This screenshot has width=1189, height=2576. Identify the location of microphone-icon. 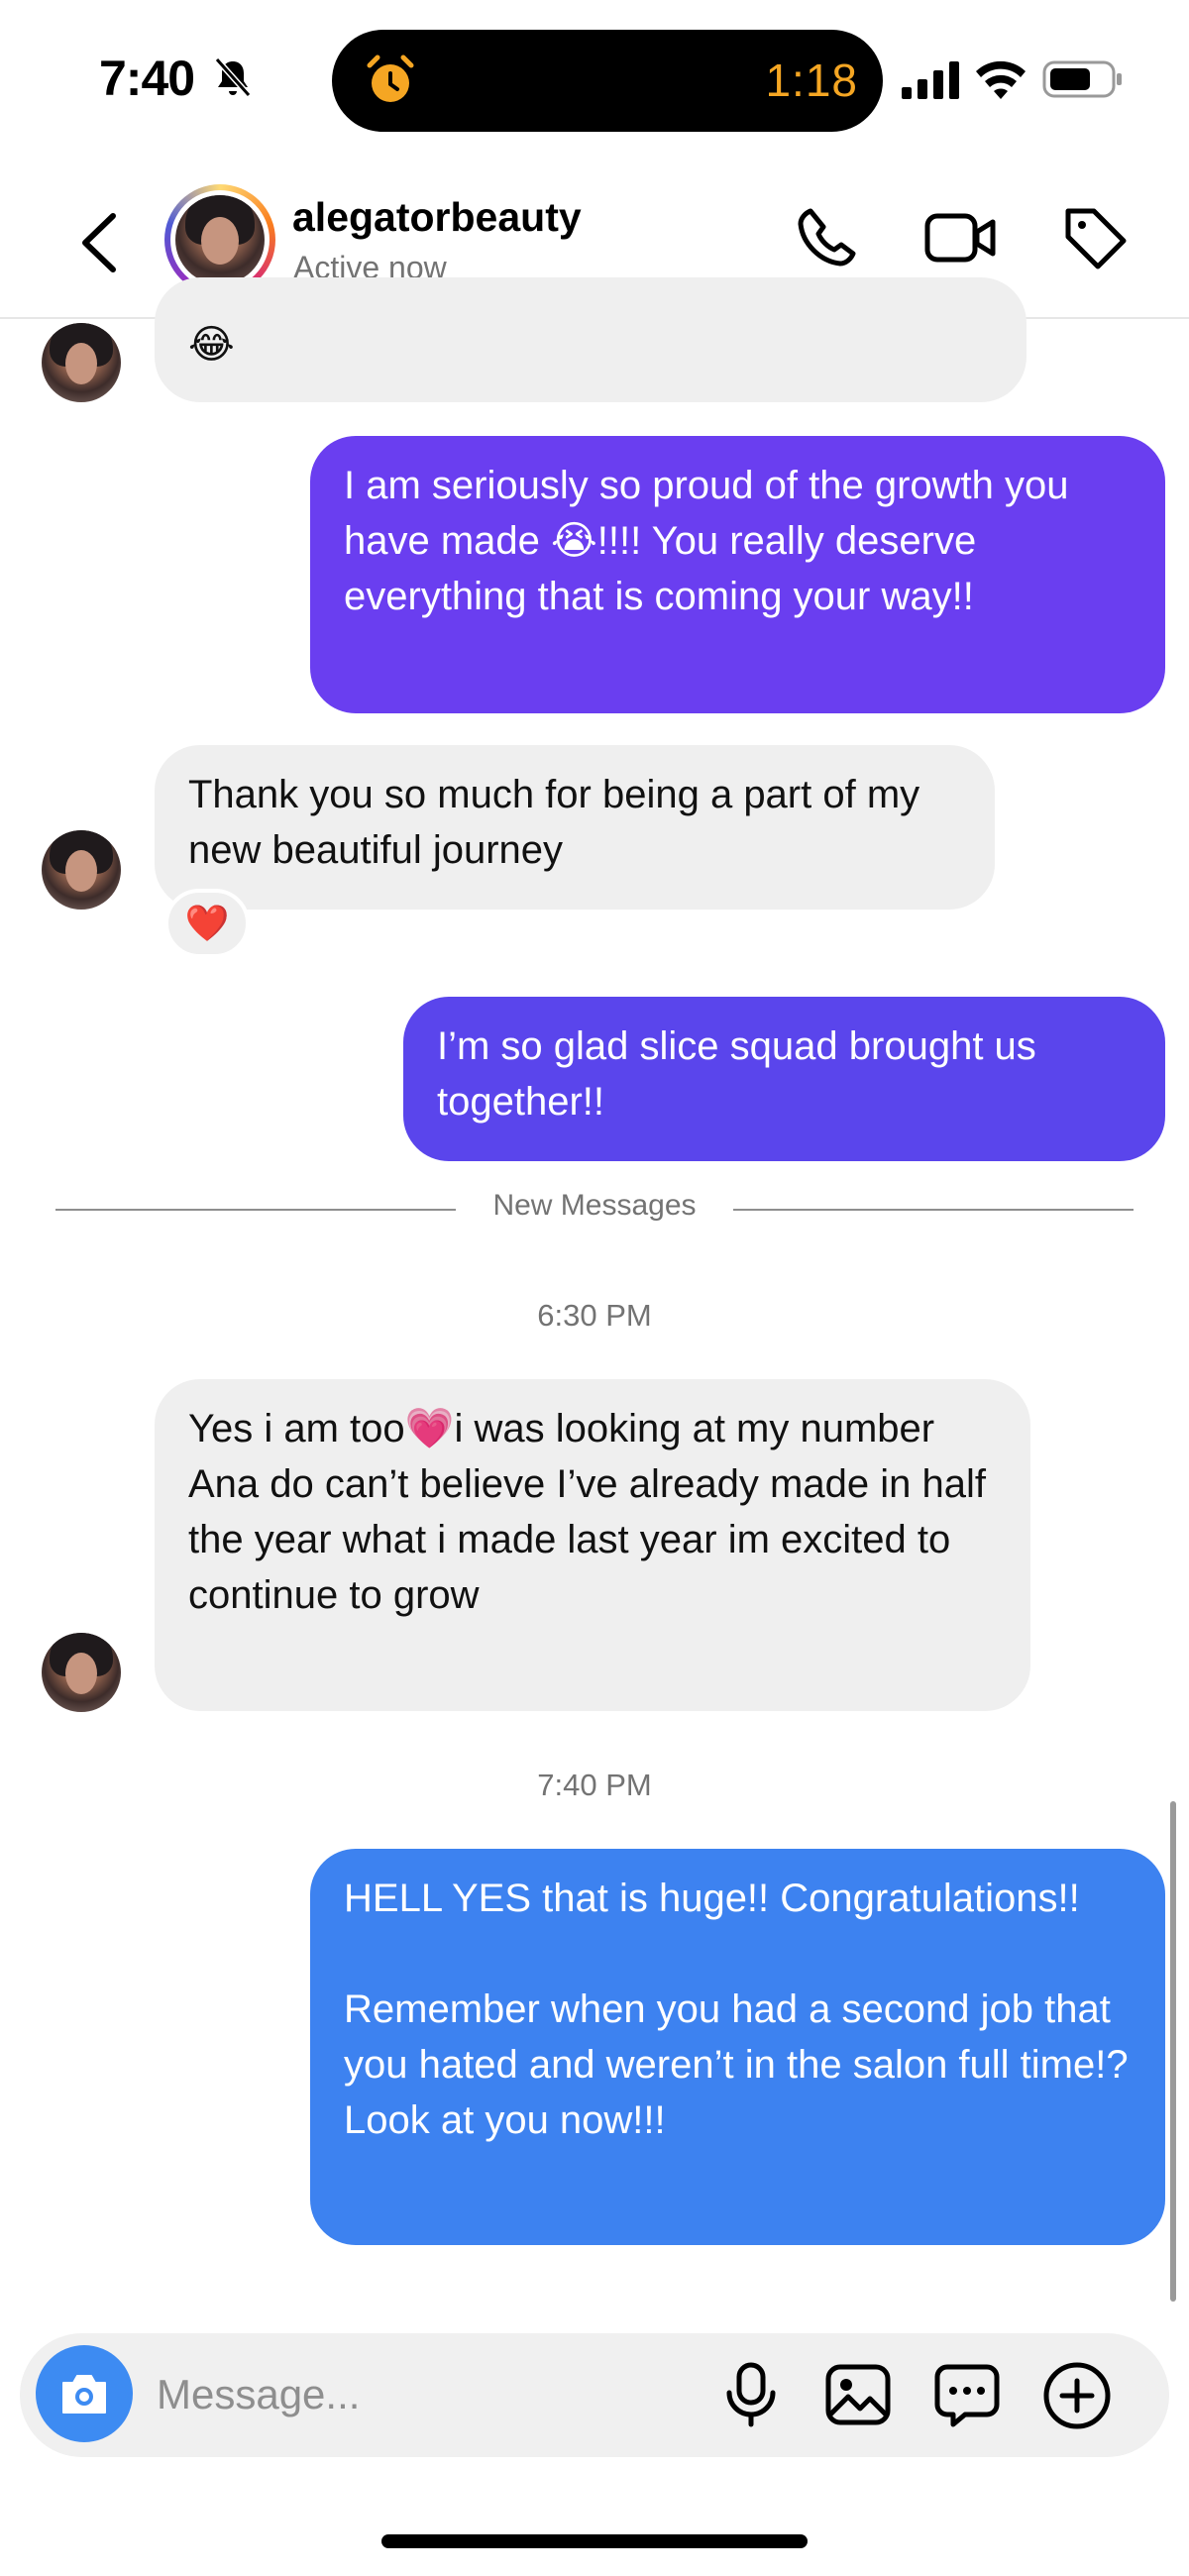
(751, 2394).